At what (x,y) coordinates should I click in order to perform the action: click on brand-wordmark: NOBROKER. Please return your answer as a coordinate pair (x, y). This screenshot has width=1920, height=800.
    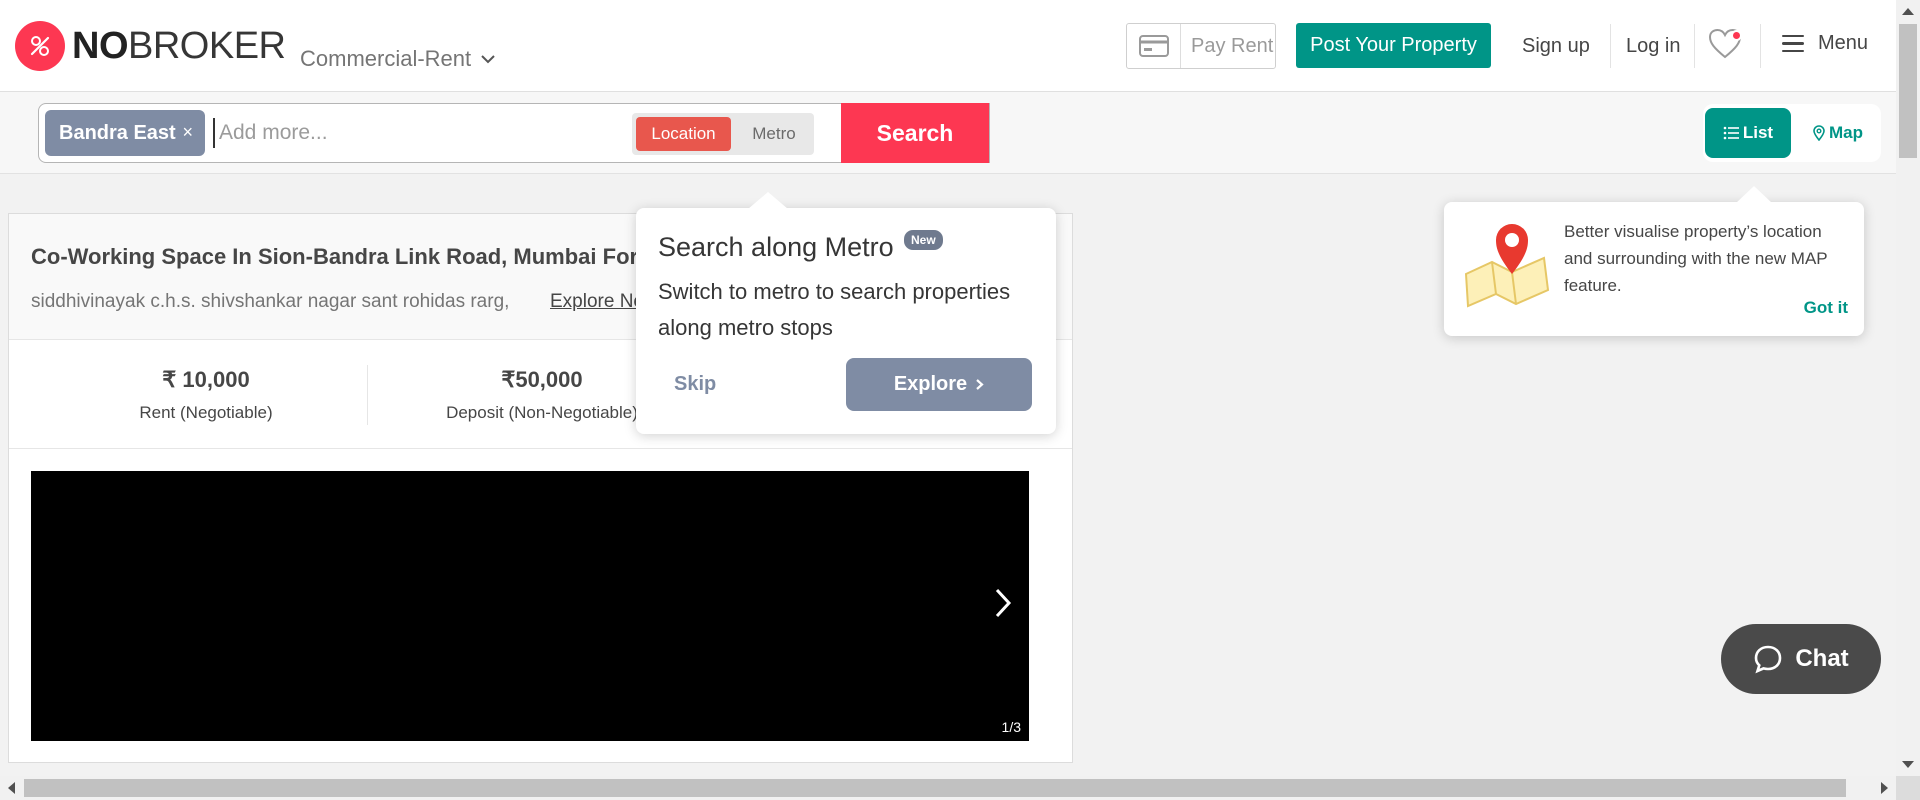
    Looking at the image, I should click on (179, 46).